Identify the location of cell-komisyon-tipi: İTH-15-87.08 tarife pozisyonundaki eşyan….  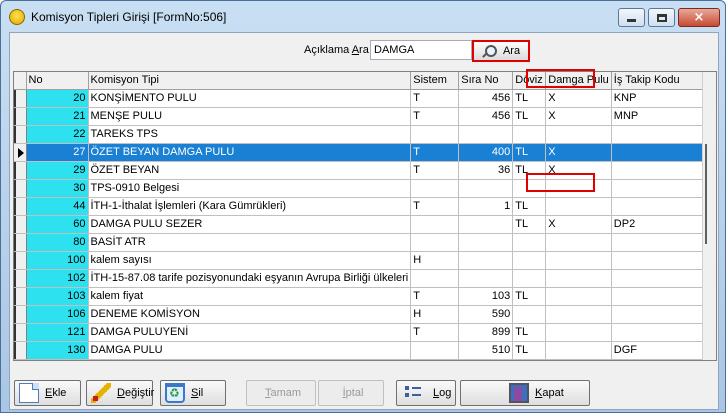
(250, 278).